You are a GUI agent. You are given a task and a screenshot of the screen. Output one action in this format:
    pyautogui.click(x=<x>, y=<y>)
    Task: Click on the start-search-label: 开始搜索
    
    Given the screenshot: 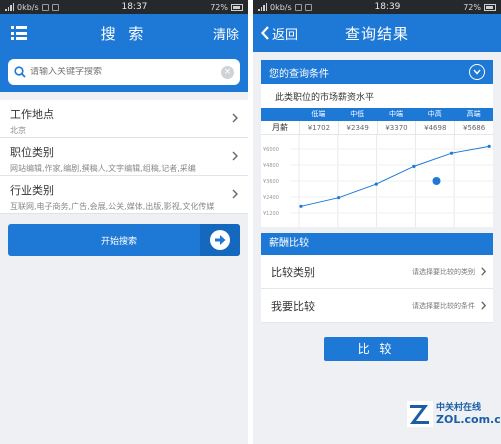 What is the action you would take?
    pyautogui.click(x=118, y=241)
    